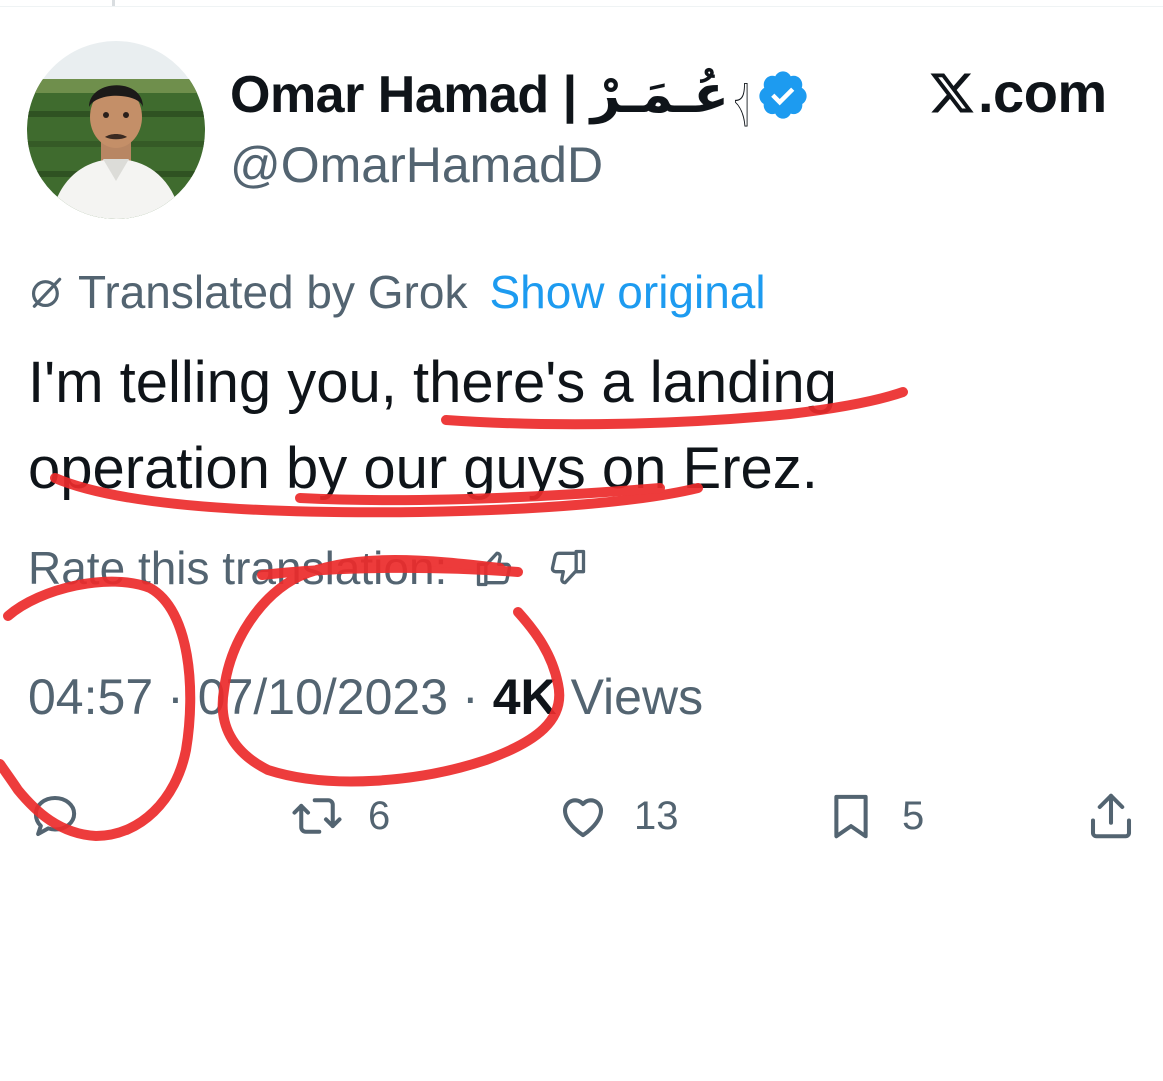 This screenshot has width=1163, height=1081. I want to click on display-name-row: Omar Hamad | عُـمَـرْ 𓂆, so click(520, 95).